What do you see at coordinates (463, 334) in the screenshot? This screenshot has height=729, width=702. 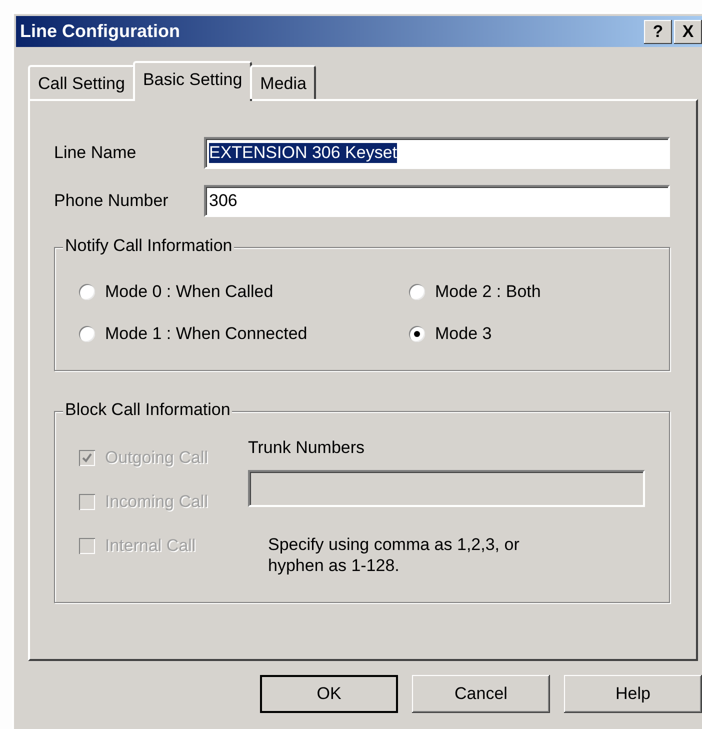 I see `radio-label: Mode 3` at bounding box center [463, 334].